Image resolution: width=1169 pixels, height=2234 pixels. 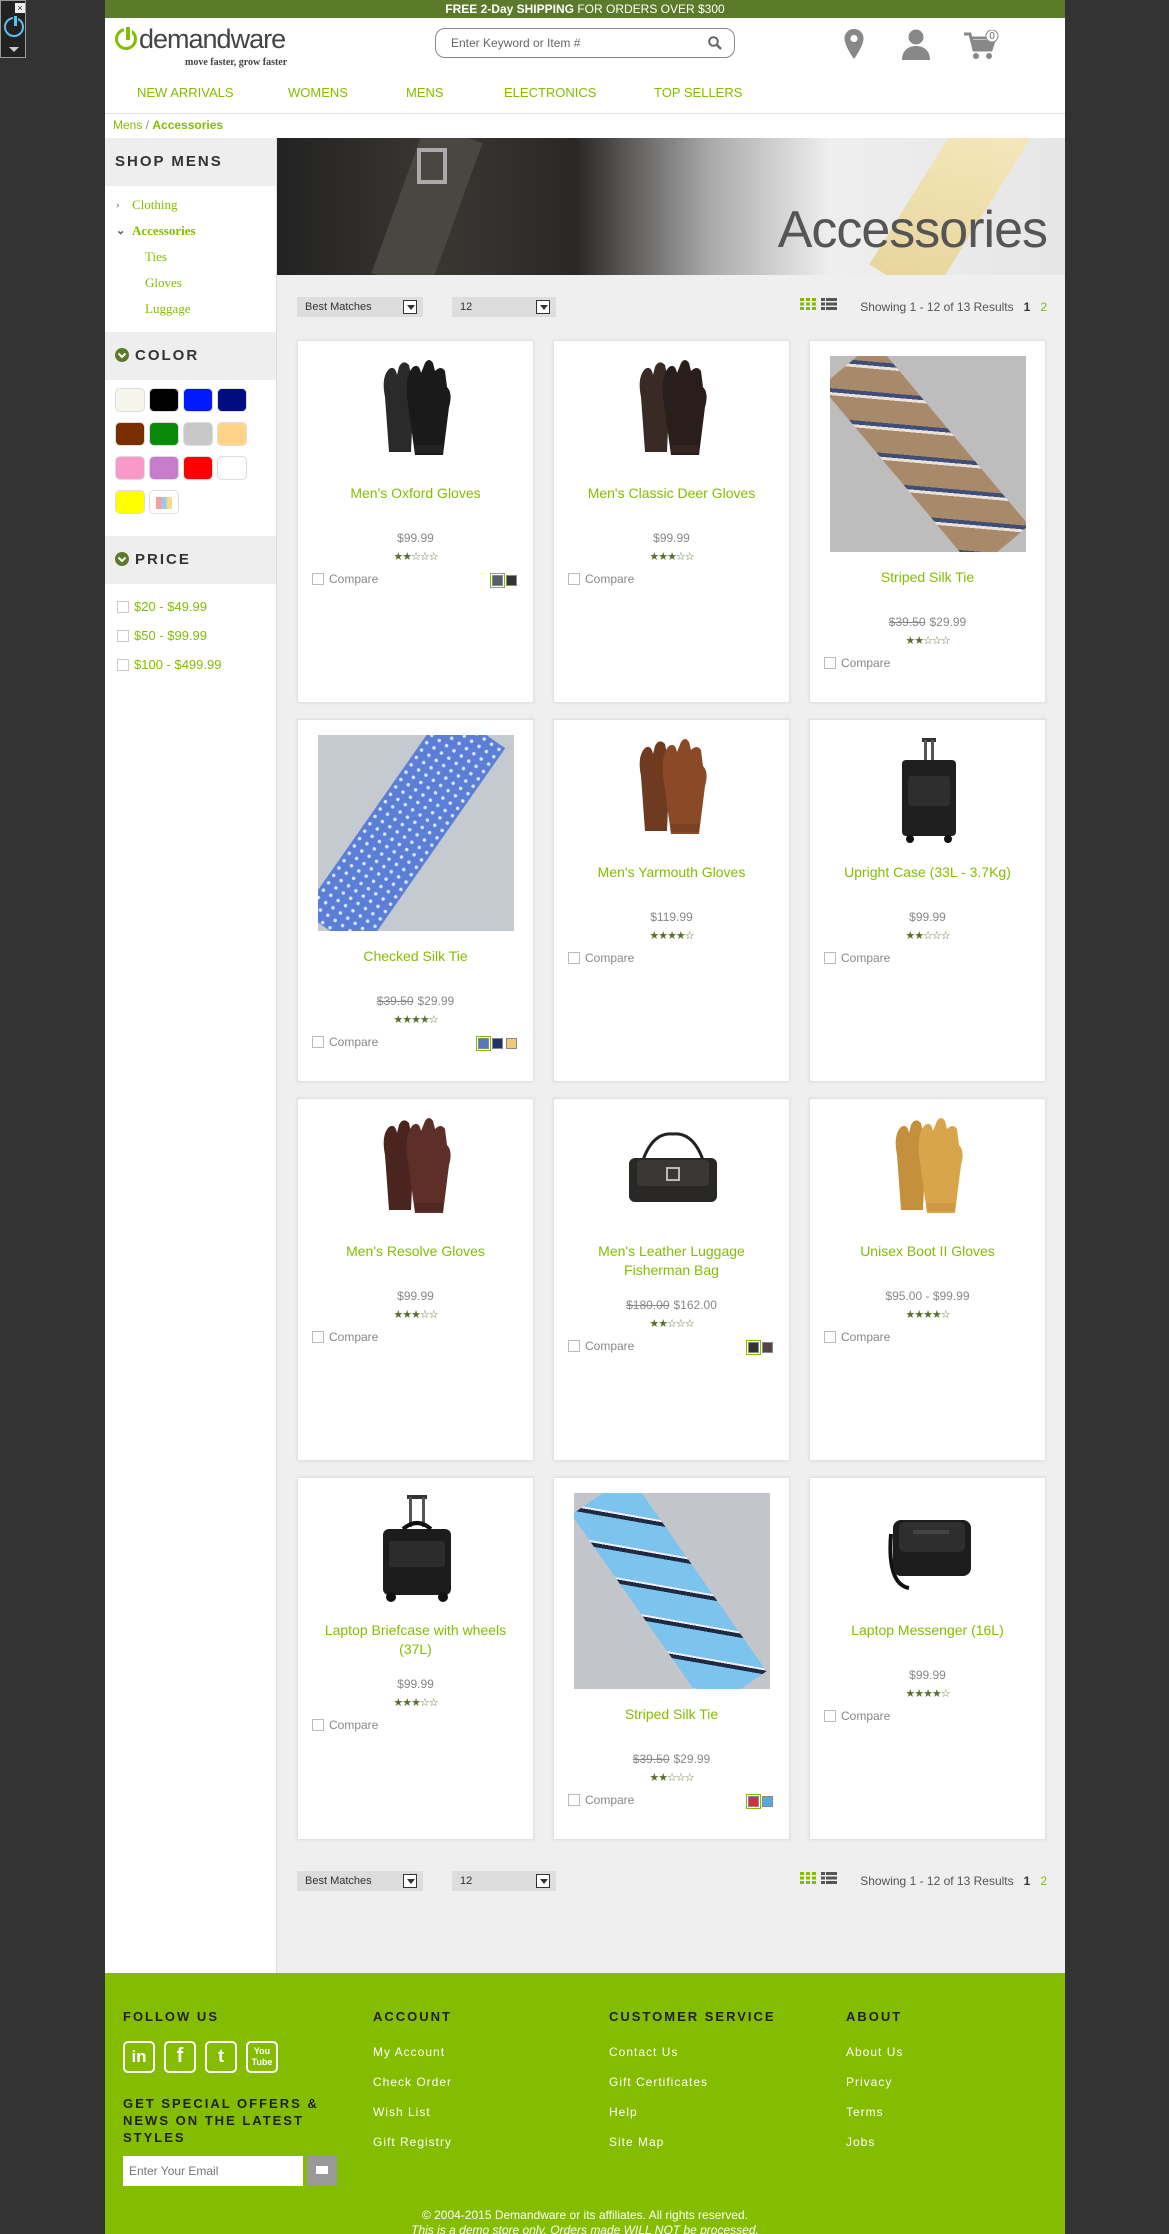 I want to click on footer-link-jobs: Jobs, so click(x=860, y=2142).